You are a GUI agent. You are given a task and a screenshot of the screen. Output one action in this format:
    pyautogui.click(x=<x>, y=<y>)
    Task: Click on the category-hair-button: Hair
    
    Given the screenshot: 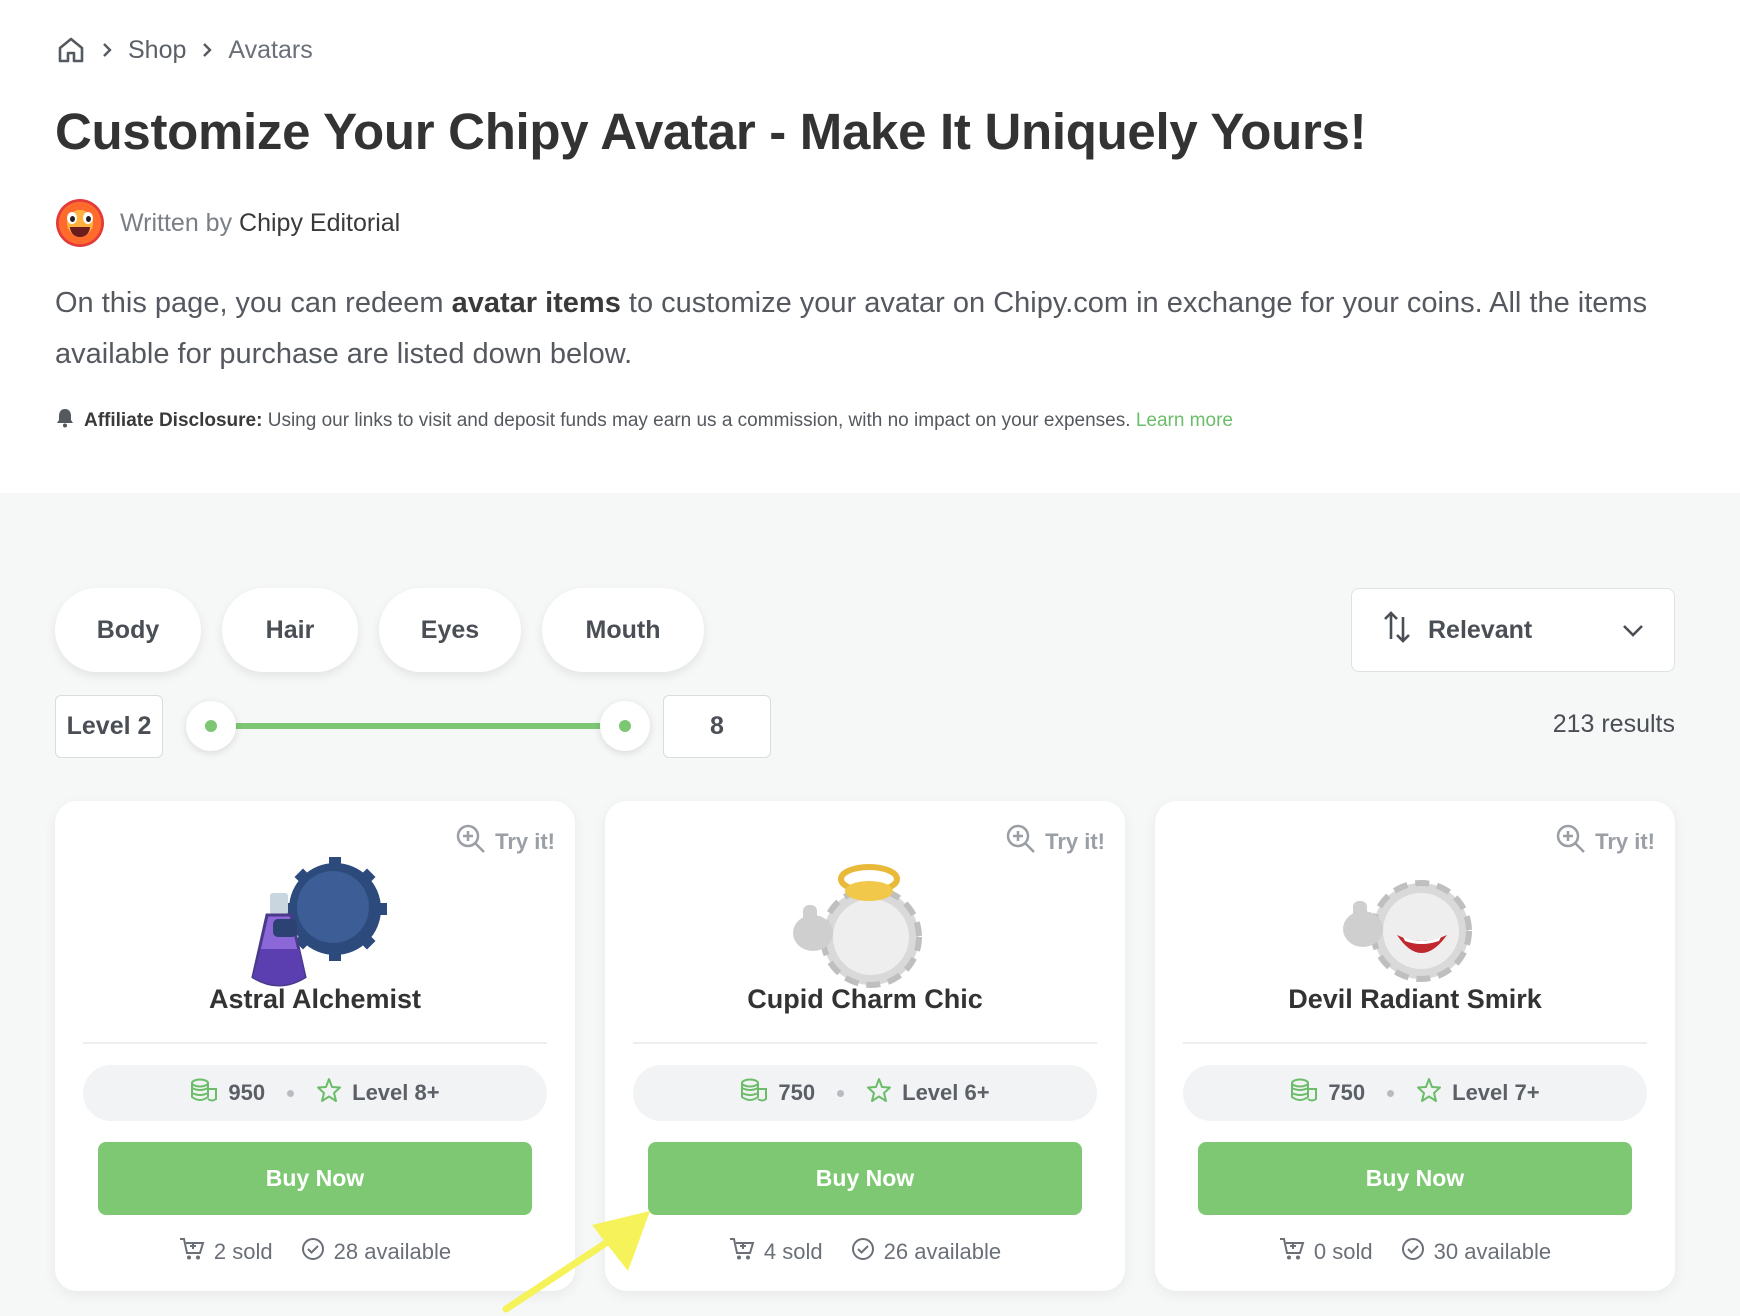 What is the action you would take?
    pyautogui.click(x=290, y=630)
    